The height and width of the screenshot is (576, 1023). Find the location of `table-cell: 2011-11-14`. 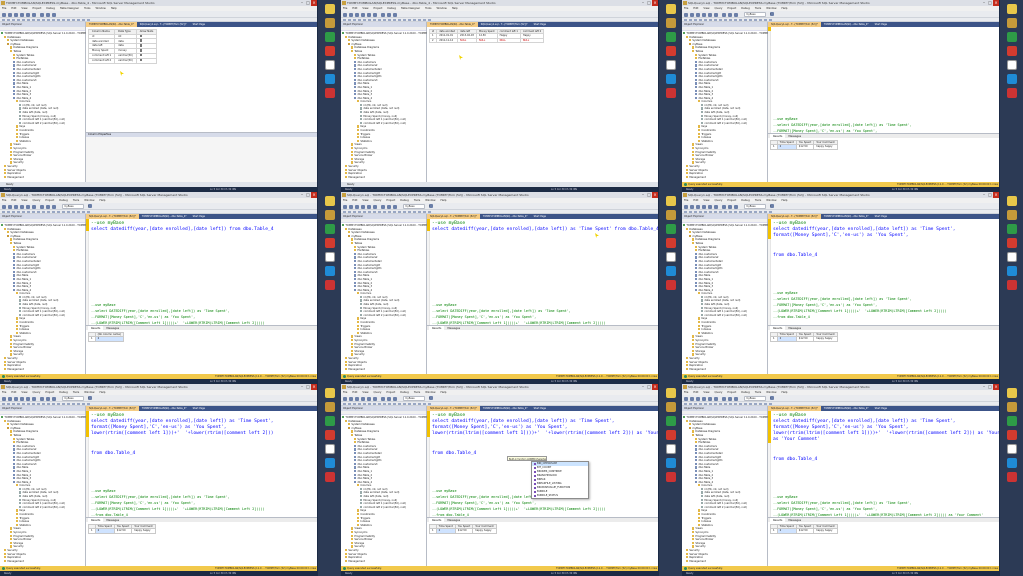

table-cell: 2011-11-14 is located at coordinates (447, 40).